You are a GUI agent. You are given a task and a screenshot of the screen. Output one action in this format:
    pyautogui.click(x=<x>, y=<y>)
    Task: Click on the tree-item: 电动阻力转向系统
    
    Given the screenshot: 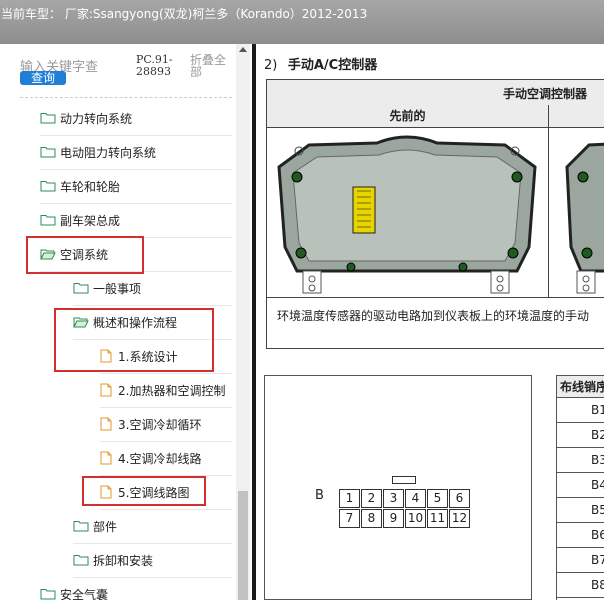 What is the action you would take?
    pyautogui.click(x=136, y=152)
    